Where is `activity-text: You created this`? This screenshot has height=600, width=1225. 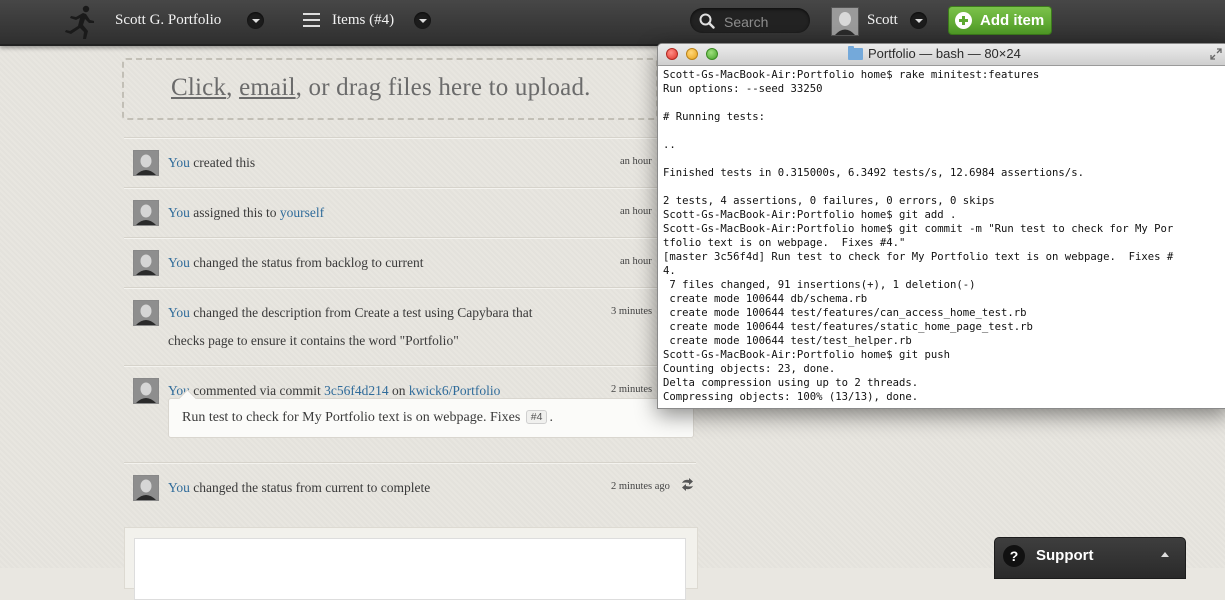 activity-text: You created this is located at coordinates (211, 163).